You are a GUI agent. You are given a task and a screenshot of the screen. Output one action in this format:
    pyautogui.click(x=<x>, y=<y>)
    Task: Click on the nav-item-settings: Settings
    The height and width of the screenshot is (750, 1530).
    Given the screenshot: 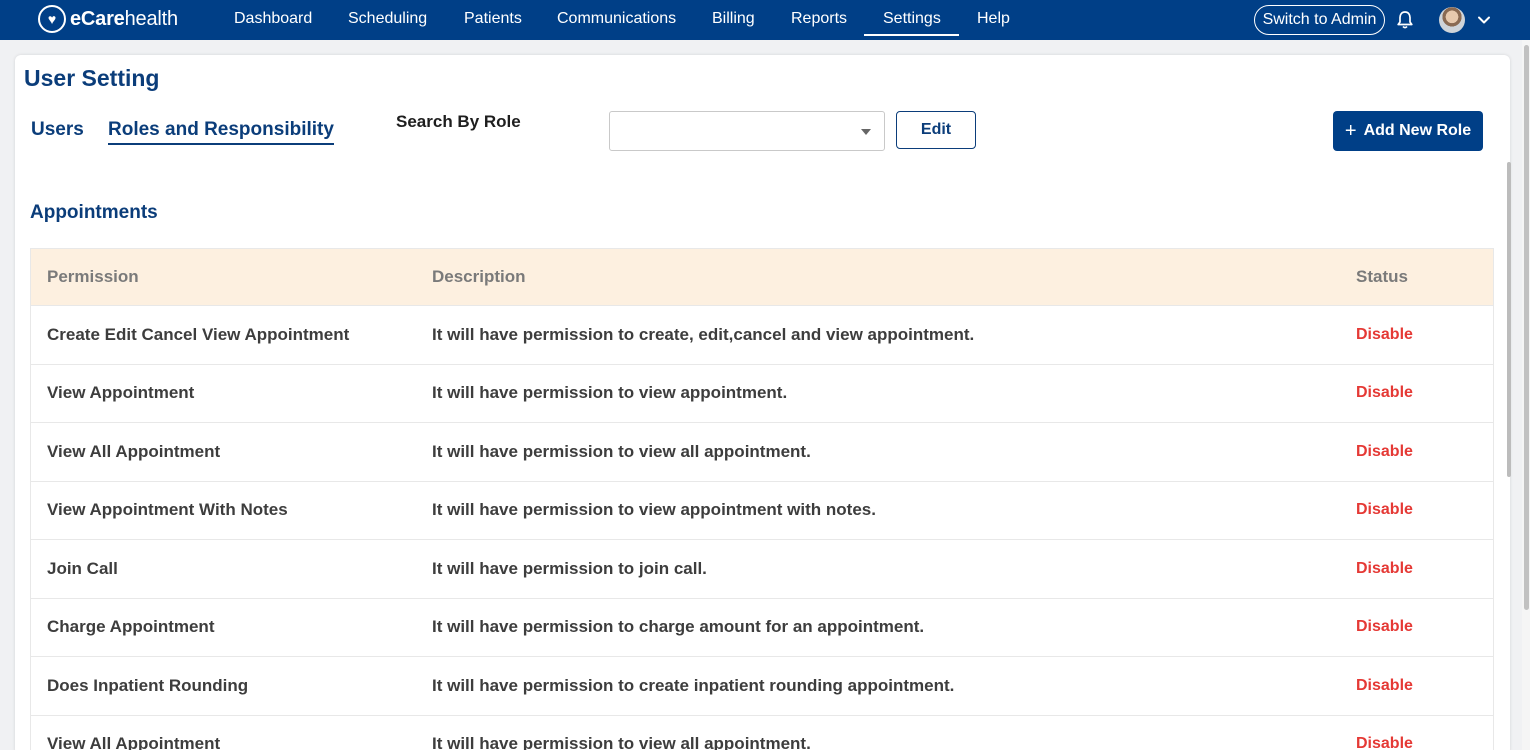 What is the action you would take?
    pyautogui.click(x=912, y=19)
    